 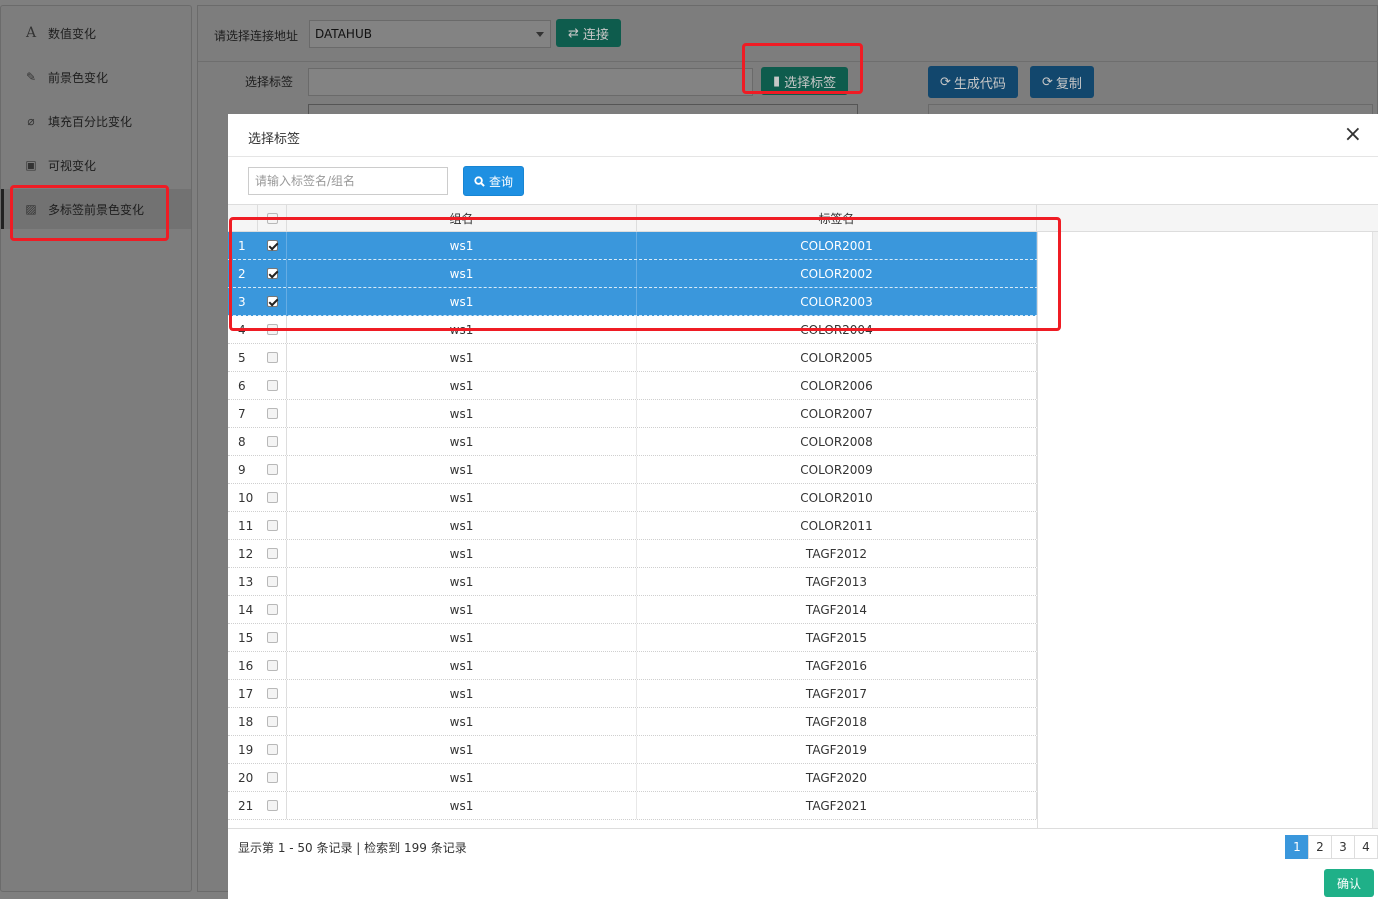 I want to click on table-row: 9 ws1 COLOR2009, so click(x=633, y=470).